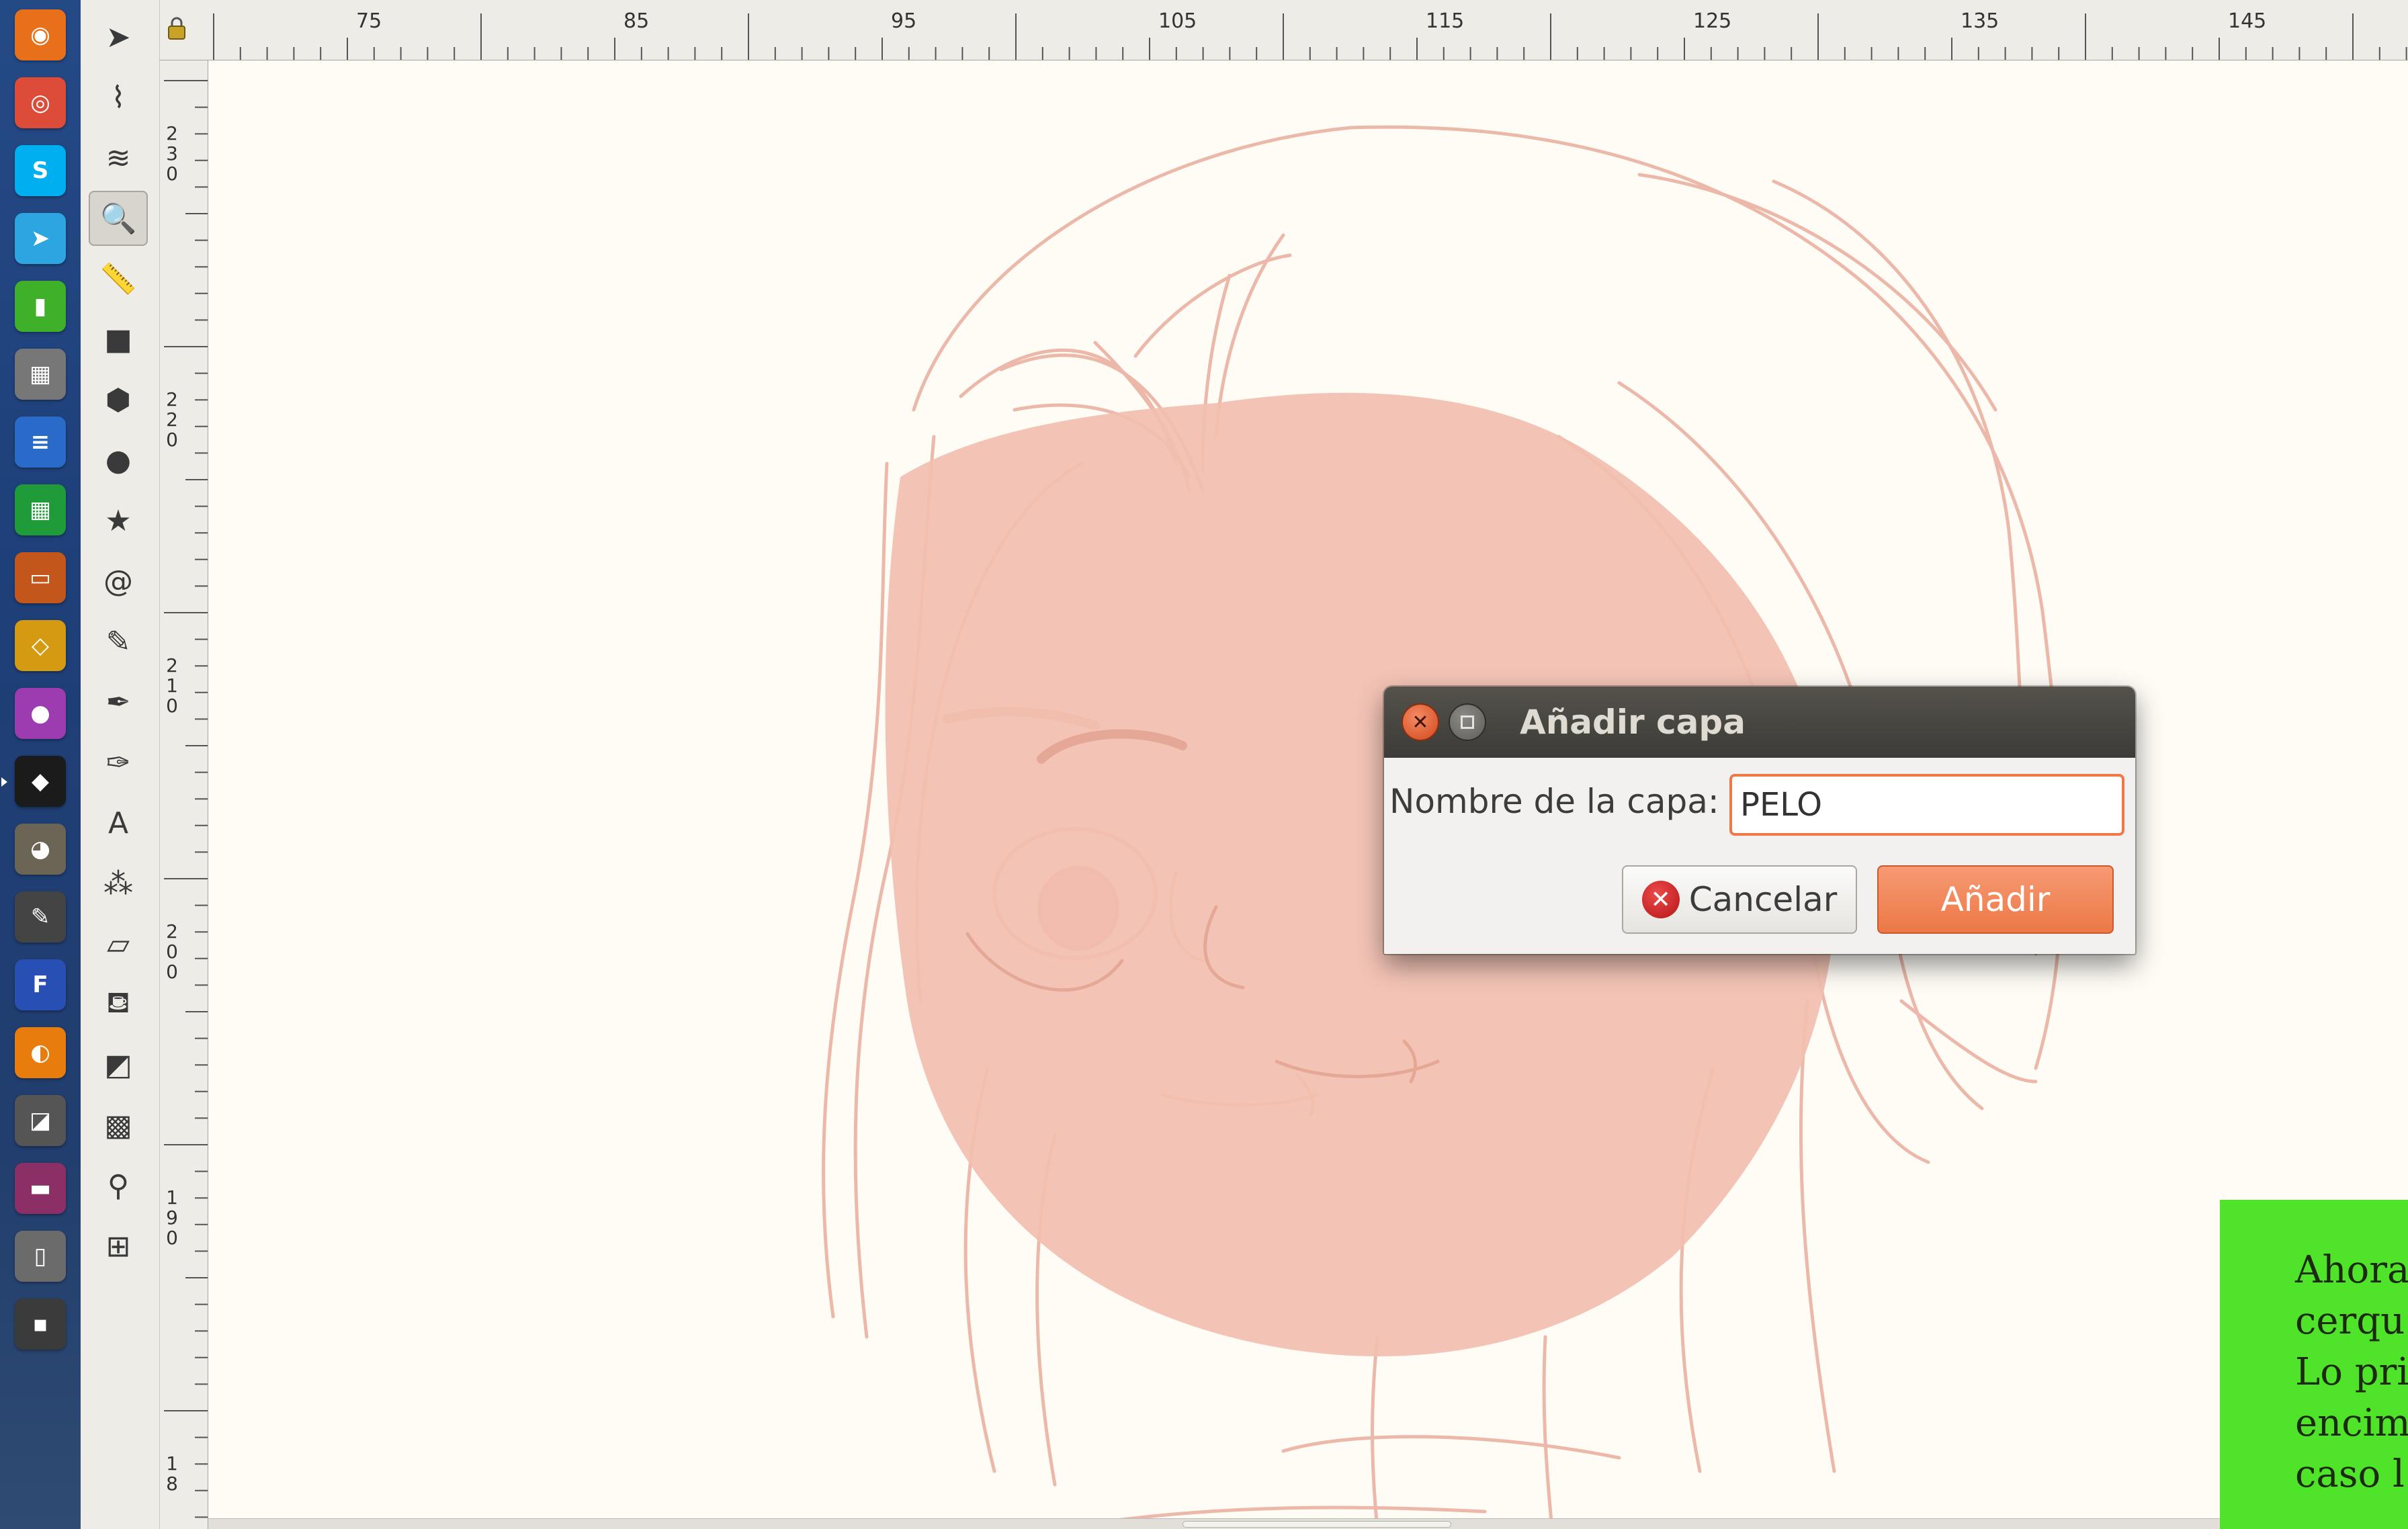 Image resolution: width=2408 pixels, height=1529 pixels. I want to click on tool-star: ★, so click(118, 520).